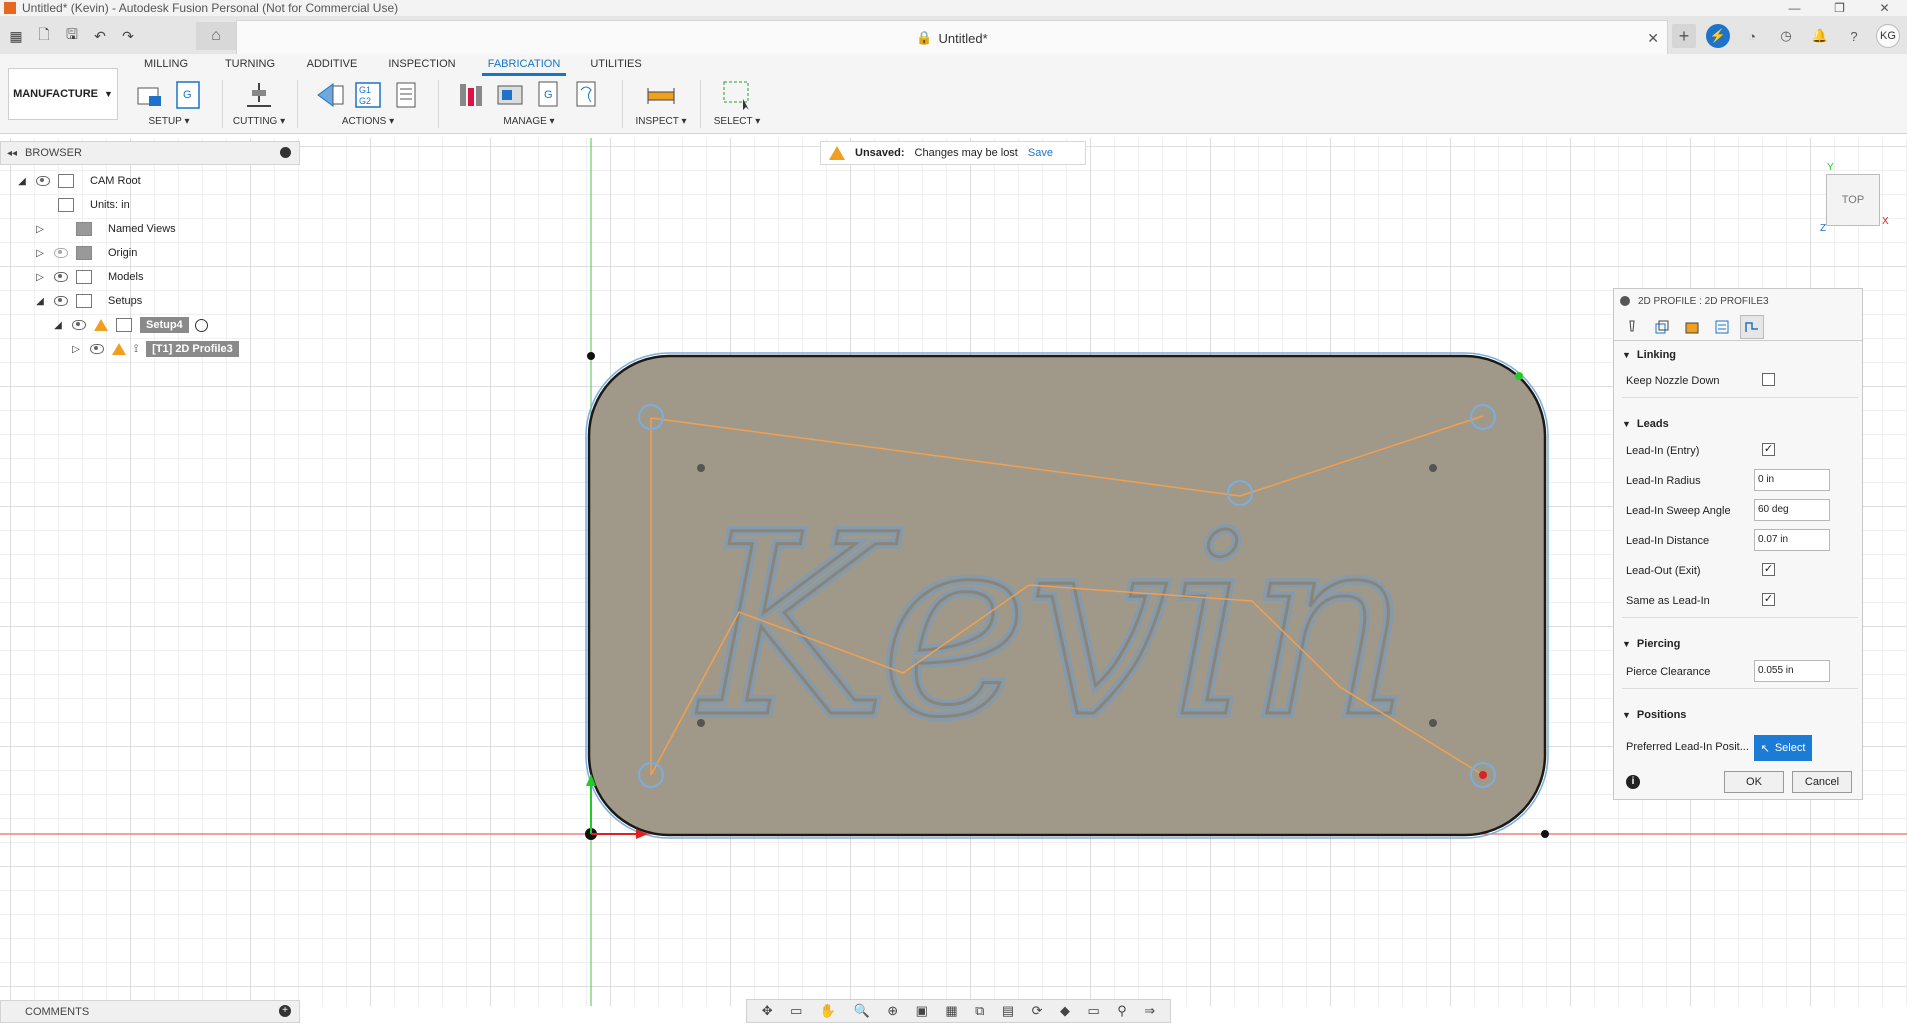 The height and width of the screenshot is (1023, 1907). I want to click on new-setup-icon, so click(150, 95).